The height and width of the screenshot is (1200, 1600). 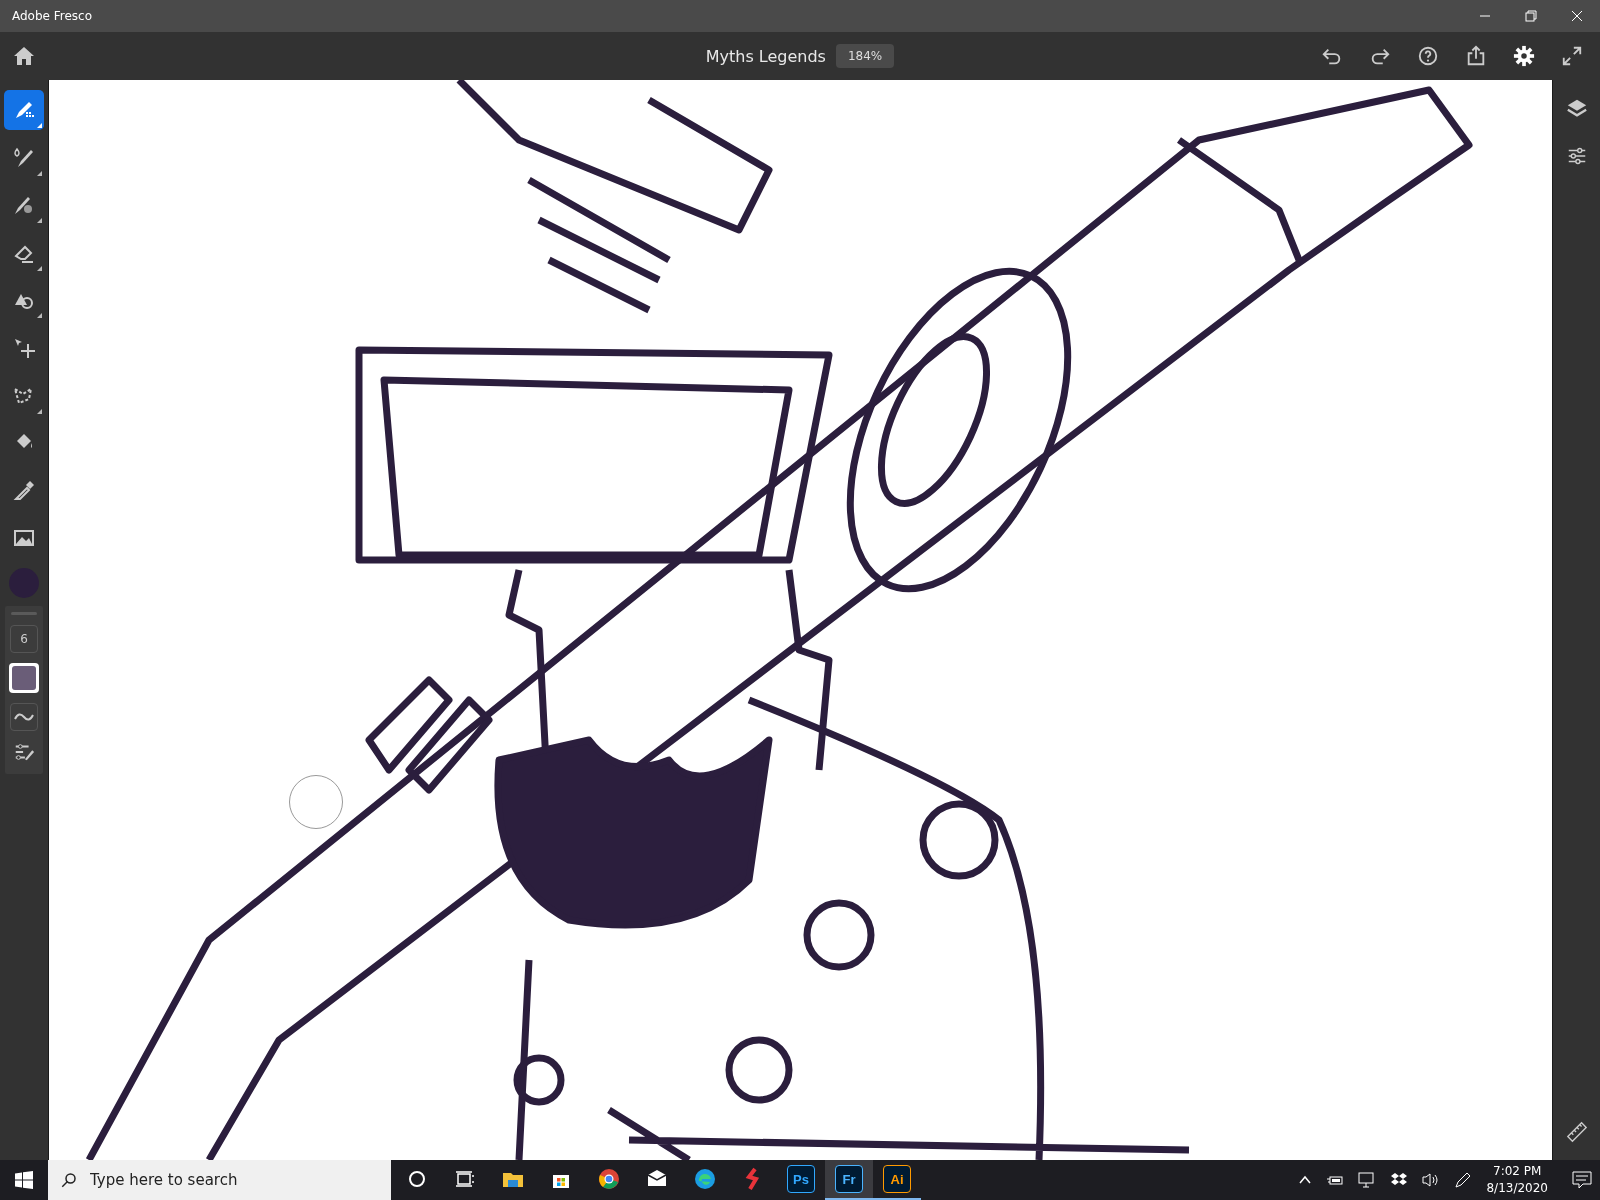 What do you see at coordinates (1476, 56) in the screenshot?
I see `share-icon` at bounding box center [1476, 56].